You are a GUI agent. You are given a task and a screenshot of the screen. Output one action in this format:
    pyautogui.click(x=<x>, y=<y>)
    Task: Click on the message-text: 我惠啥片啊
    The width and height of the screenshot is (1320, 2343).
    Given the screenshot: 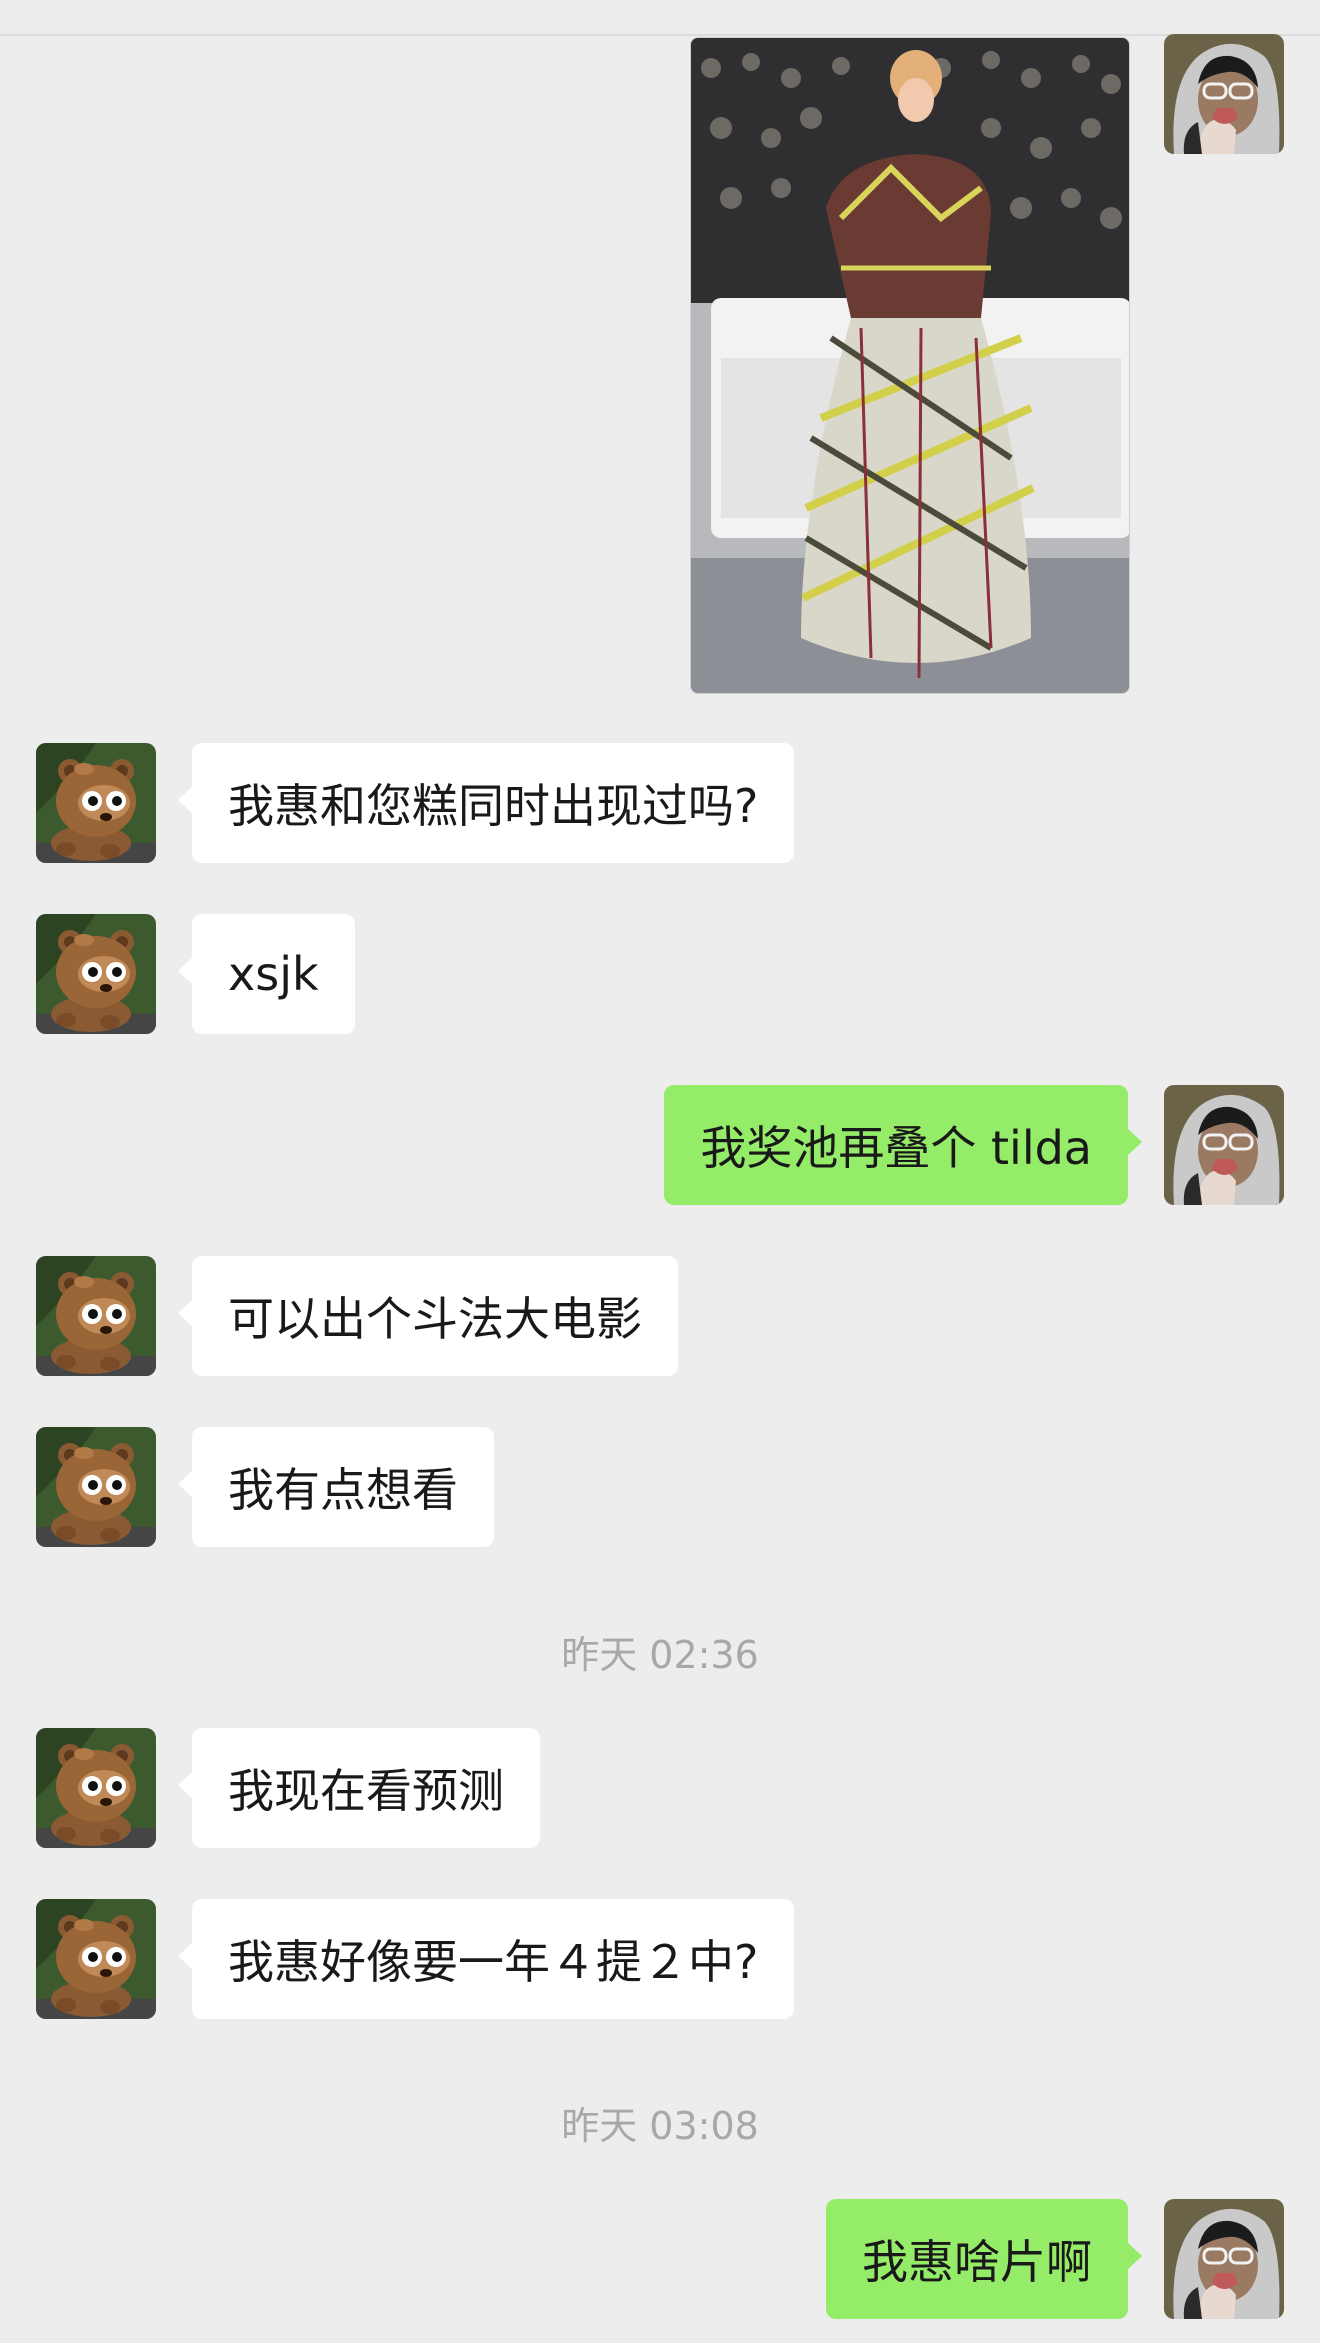 What is the action you would take?
    pyautogui.click(x=977, y=2262)
    